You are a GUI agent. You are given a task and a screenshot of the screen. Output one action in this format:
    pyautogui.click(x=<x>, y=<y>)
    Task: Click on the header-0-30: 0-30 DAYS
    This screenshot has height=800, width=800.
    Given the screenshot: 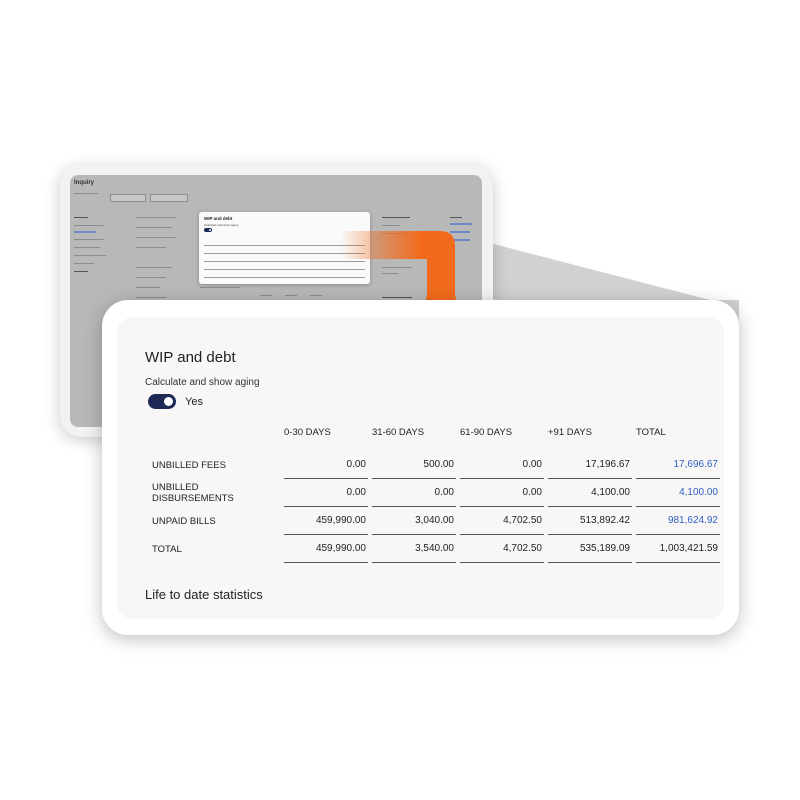 What is the action you would take?
    pyautogui.click(x=307, y=432)
    